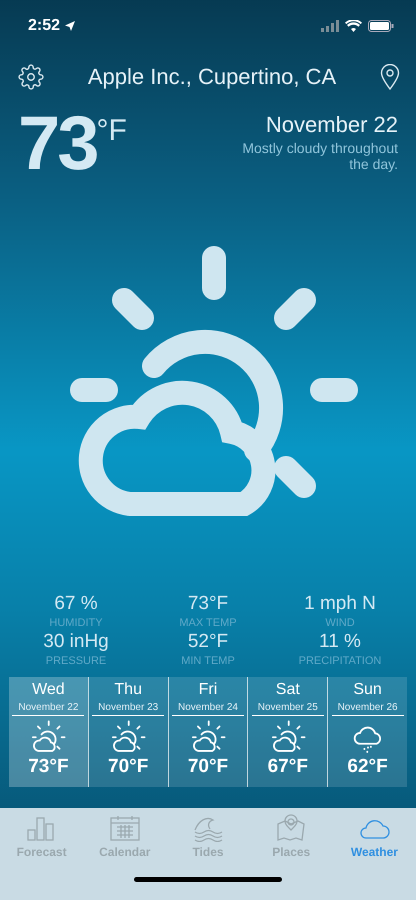 This screenshot has width=416, height=900. I want to click on forecast-day: Sun November 26 62°F, so click(367, 732).